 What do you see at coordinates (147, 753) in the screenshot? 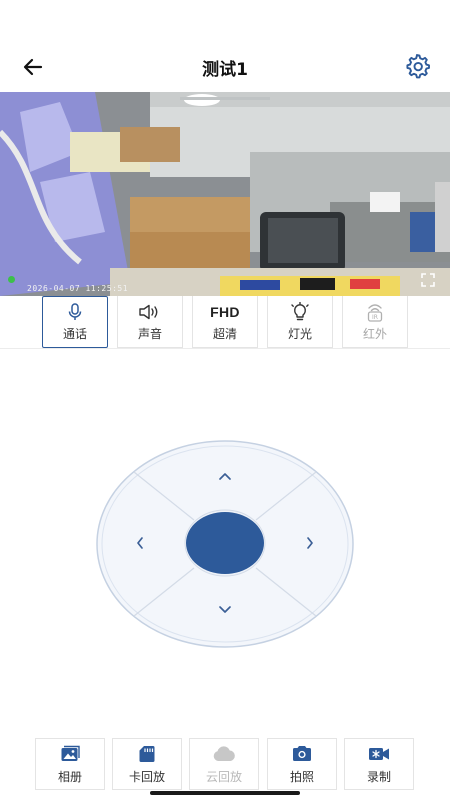
I see `sd-card-icon` at bounding box center [147, 753].